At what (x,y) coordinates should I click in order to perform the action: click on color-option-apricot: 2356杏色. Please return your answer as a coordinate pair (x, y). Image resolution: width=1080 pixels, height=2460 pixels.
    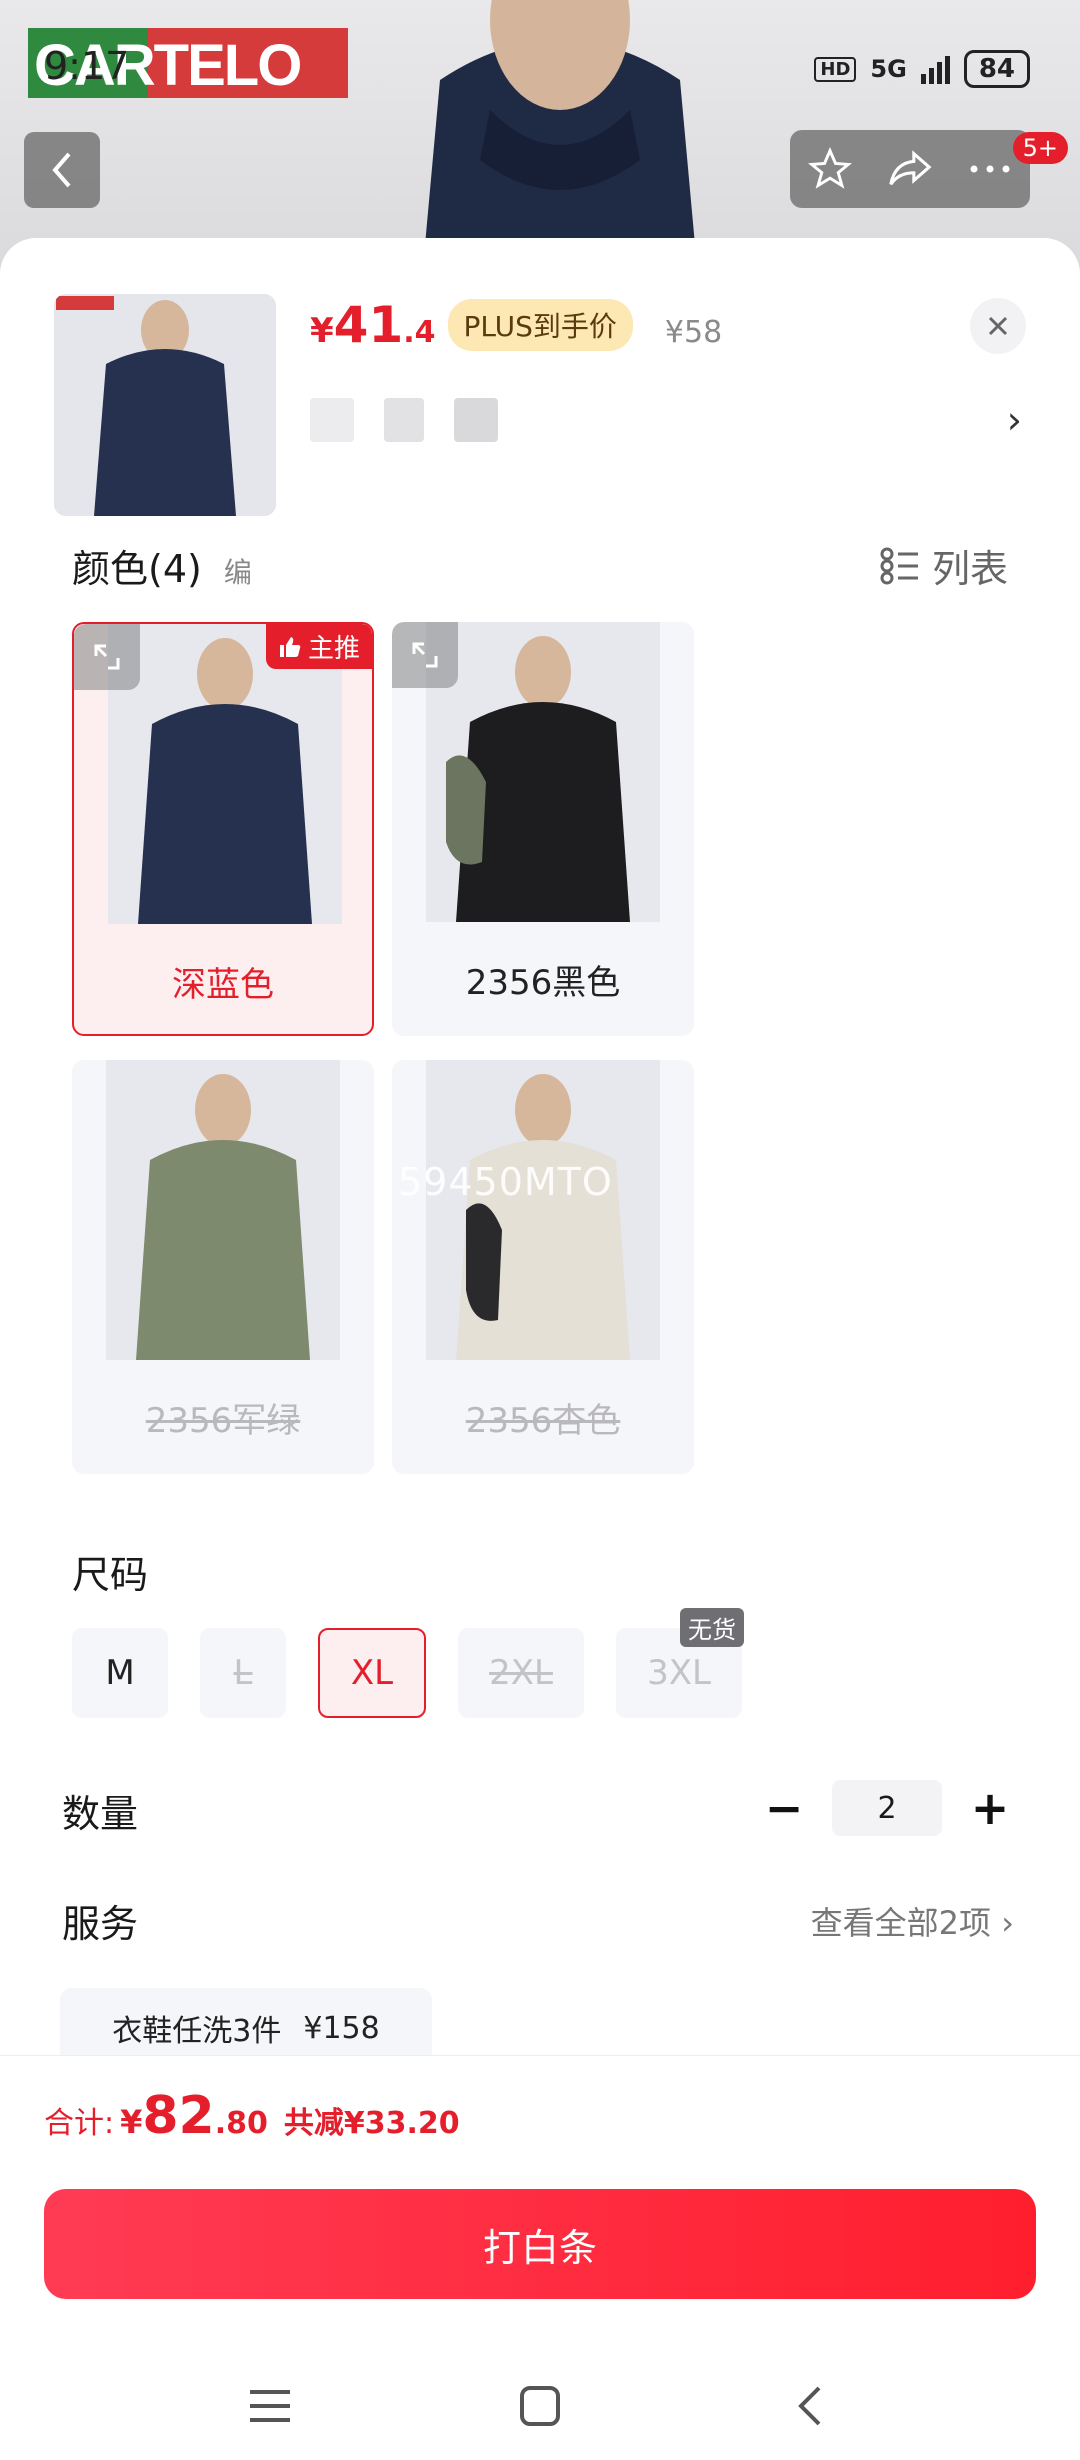
    Looking at the image, I should click on (543, 1267).